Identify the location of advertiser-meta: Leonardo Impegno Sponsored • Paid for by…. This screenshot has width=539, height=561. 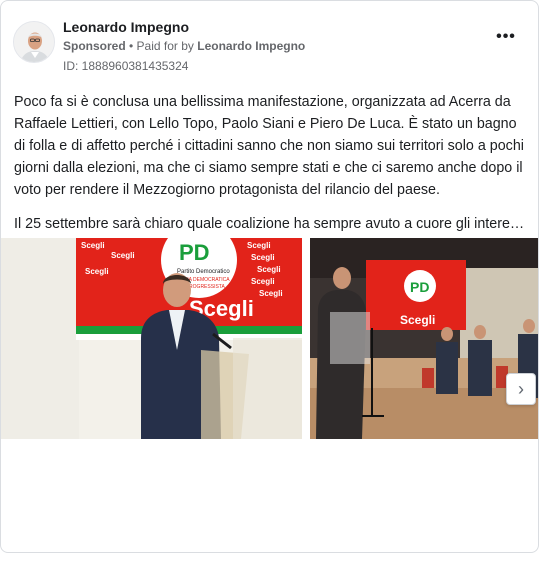
(184, 46).